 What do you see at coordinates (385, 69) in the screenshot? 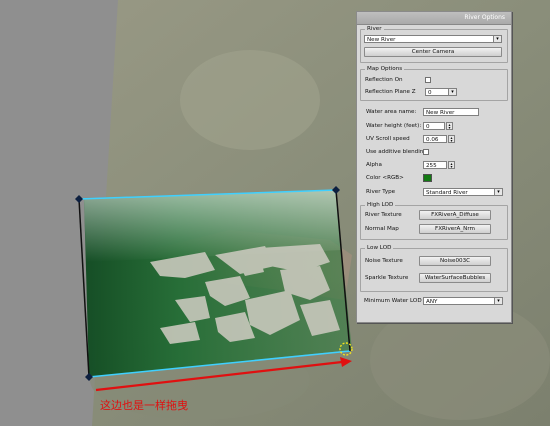
I see `map-options-title: Map Options` at bounding box center [385, 69].